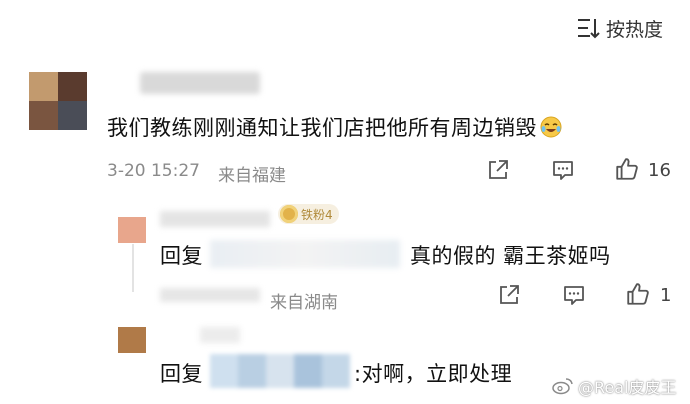  I want to click on weibo-logo-icon, so click(562, 386).